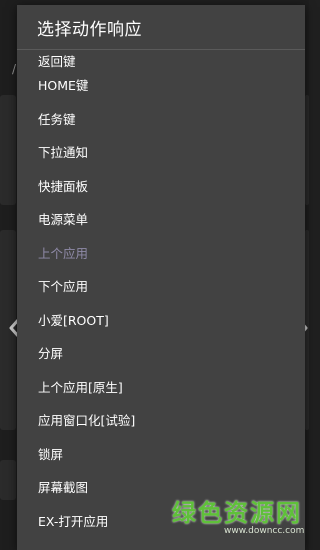  I want to click on watermark-text: 绿色资源网, so click(237, 513).